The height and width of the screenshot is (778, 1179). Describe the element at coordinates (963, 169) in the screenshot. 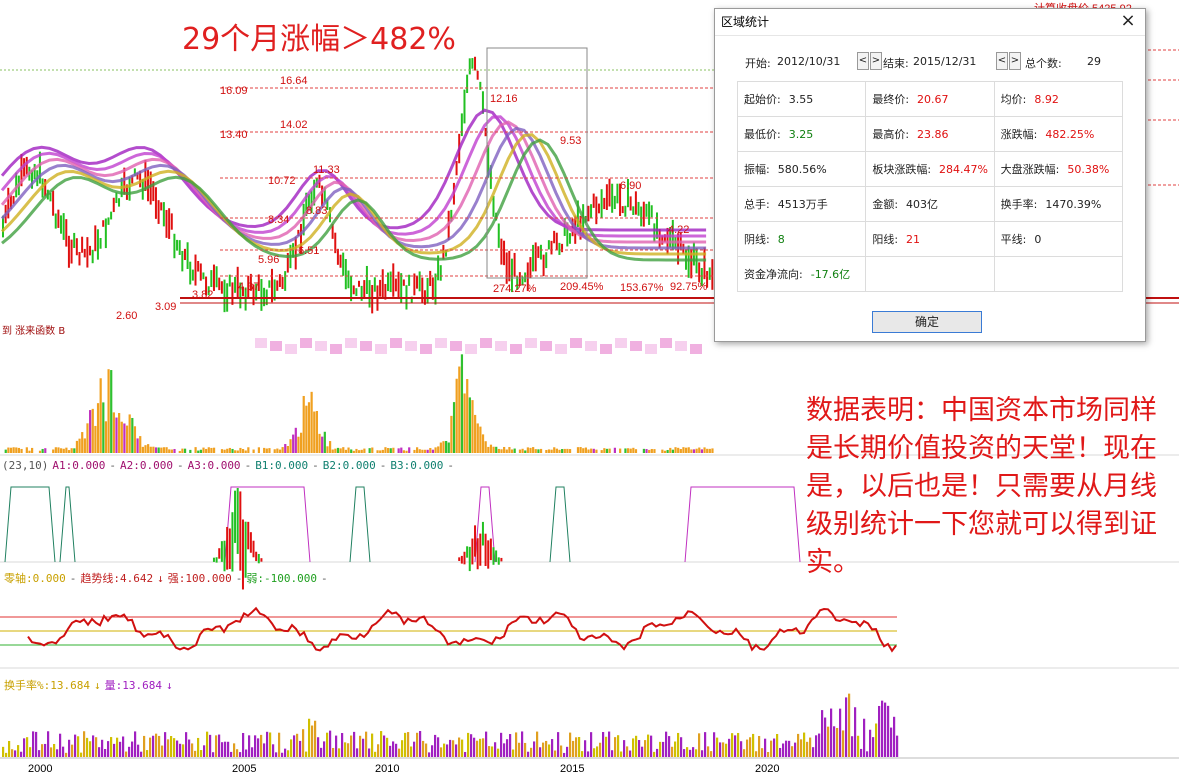

I see `stats-value: 284.47%` at that location.